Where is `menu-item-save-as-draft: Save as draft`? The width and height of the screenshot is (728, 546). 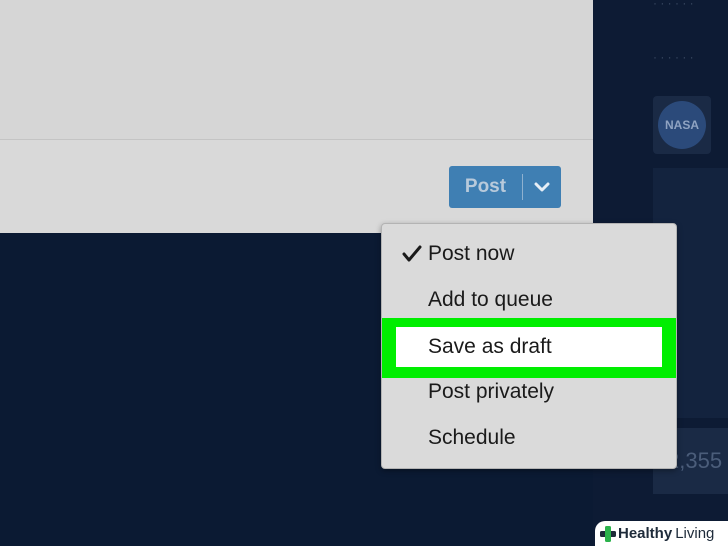 menu-item-save-as-draft: Save as draft is located at coordinates (529, 347).